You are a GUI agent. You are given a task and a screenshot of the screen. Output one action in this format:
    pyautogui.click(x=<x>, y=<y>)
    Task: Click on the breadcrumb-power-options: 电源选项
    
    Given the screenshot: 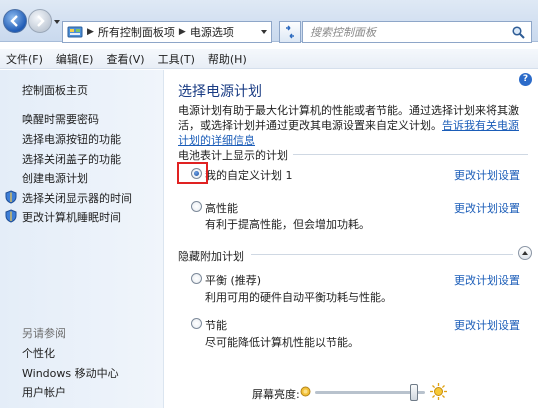 What is the action you would take?
    pyautogui.click(x=212, y=32)
    